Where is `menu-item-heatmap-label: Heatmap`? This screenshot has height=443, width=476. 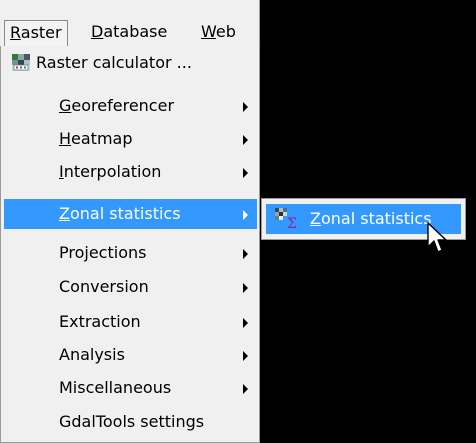
menu-item-heatmap-label: Heatmap is located at coordinates (96, 139).